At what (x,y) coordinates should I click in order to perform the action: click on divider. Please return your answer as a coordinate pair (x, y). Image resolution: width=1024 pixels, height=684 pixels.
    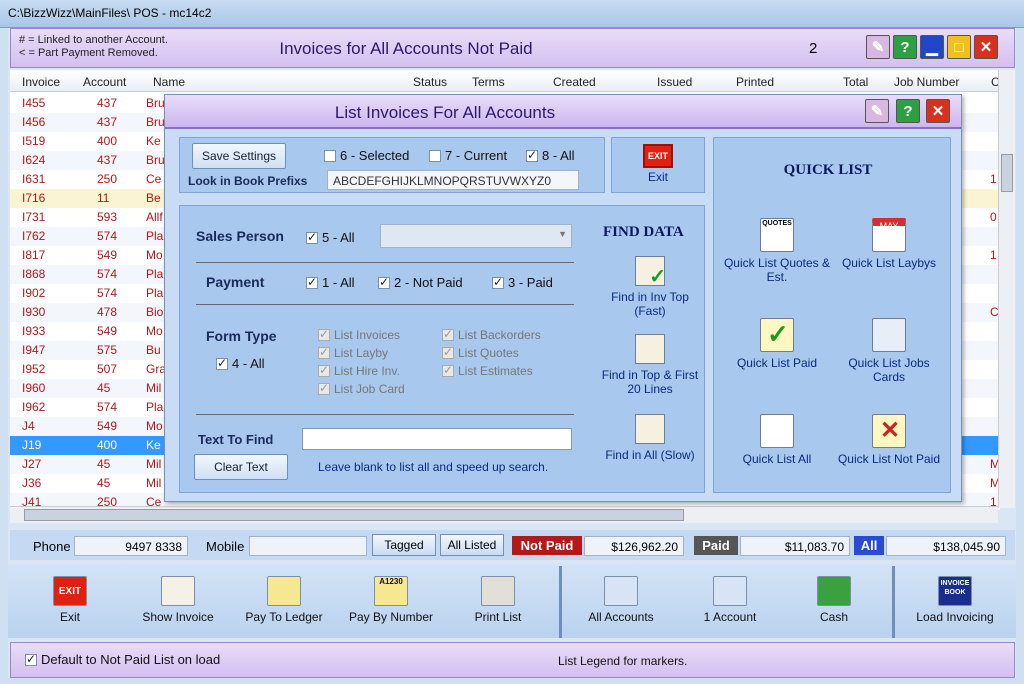
    Looking at the image, I should click on (385, 414).